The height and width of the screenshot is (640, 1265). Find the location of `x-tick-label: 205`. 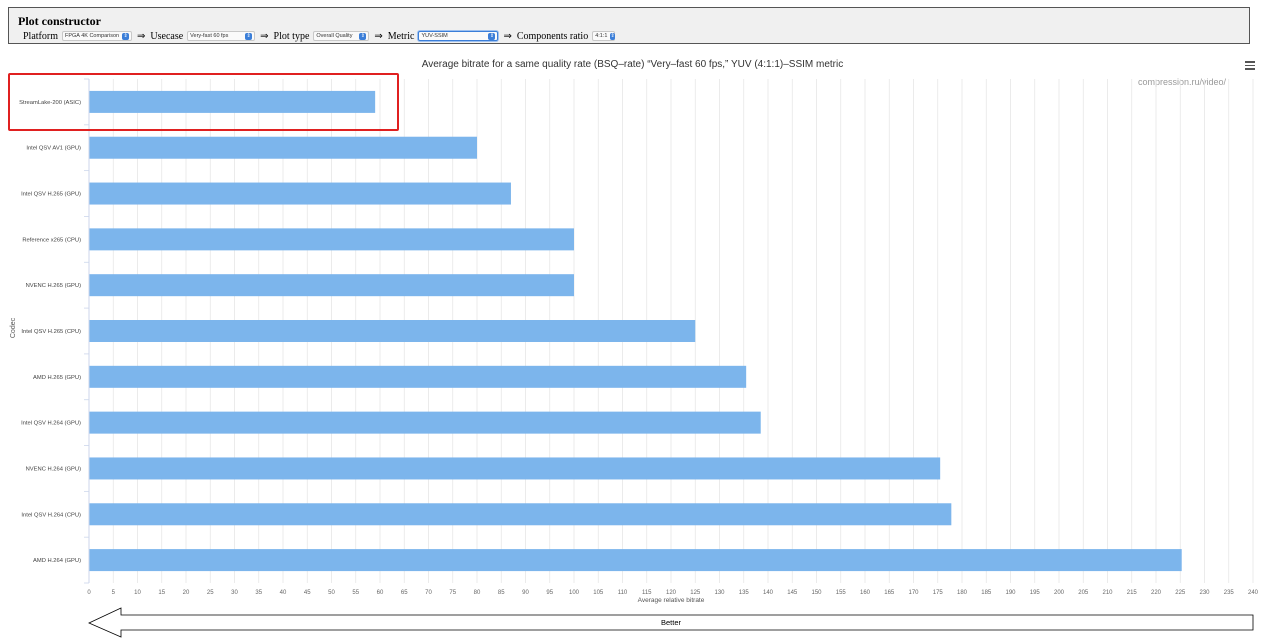

x-tick-label: 205 is located at coordinates (1083, 593).